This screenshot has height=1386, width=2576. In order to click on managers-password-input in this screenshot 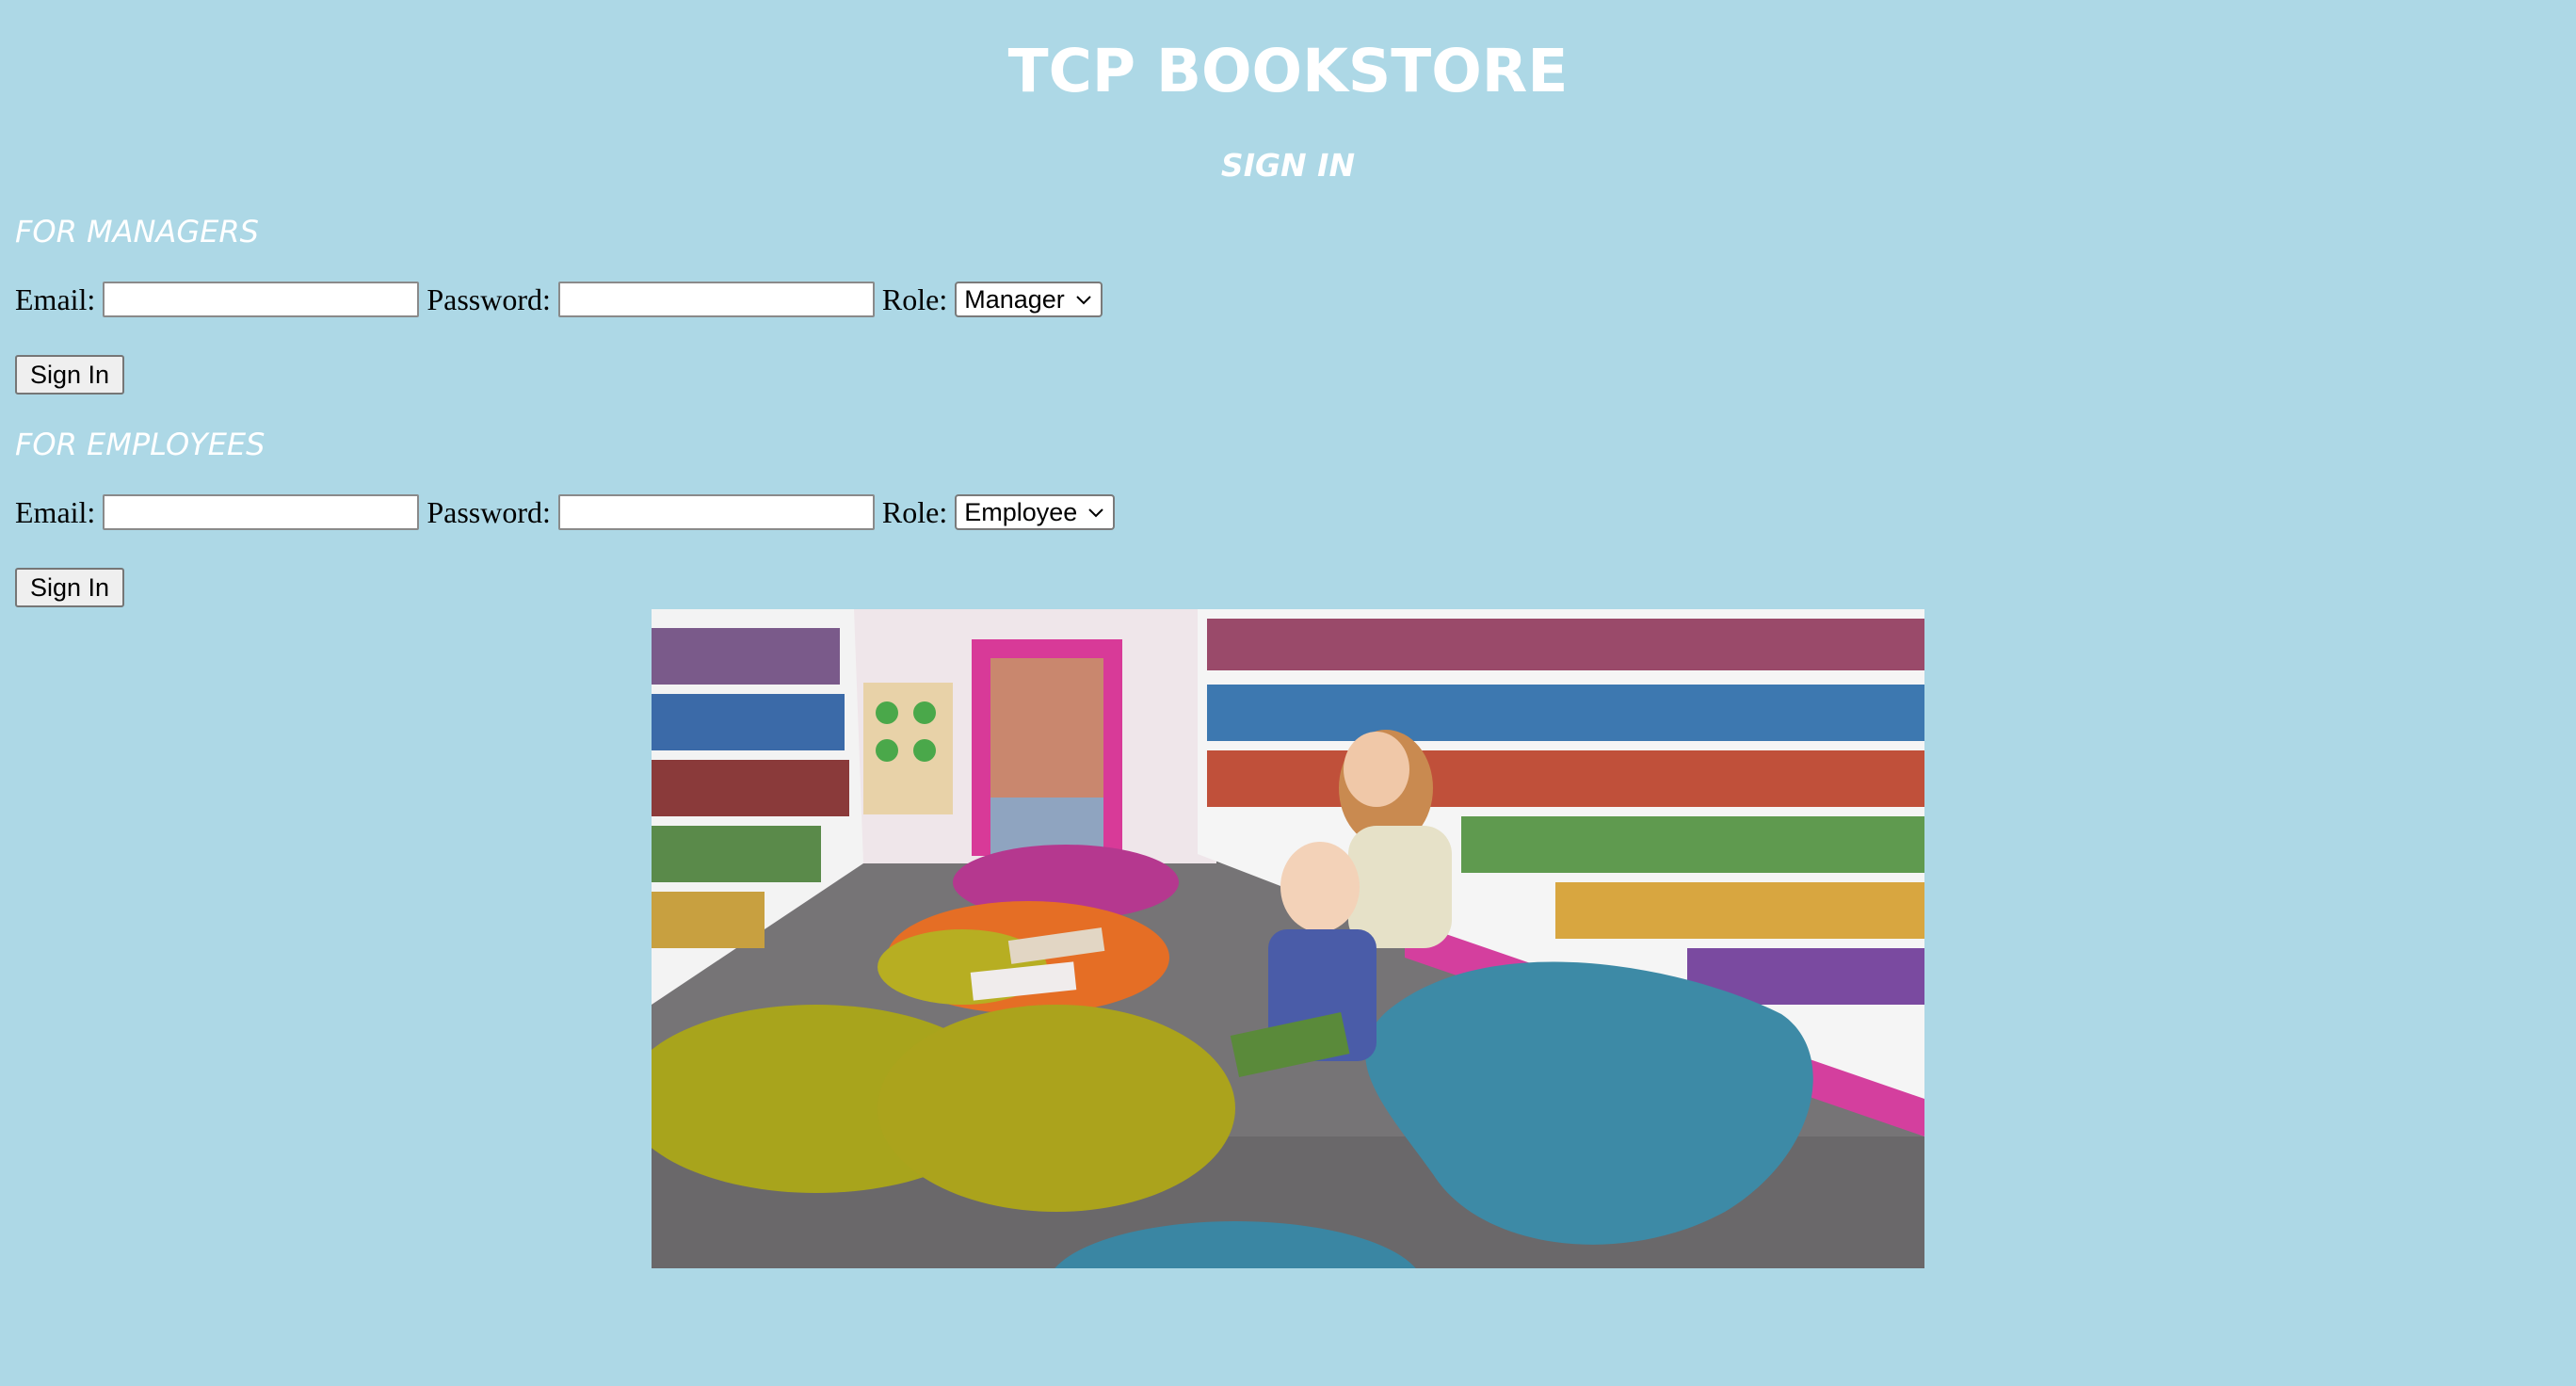, I will do `click(716, 300)`.